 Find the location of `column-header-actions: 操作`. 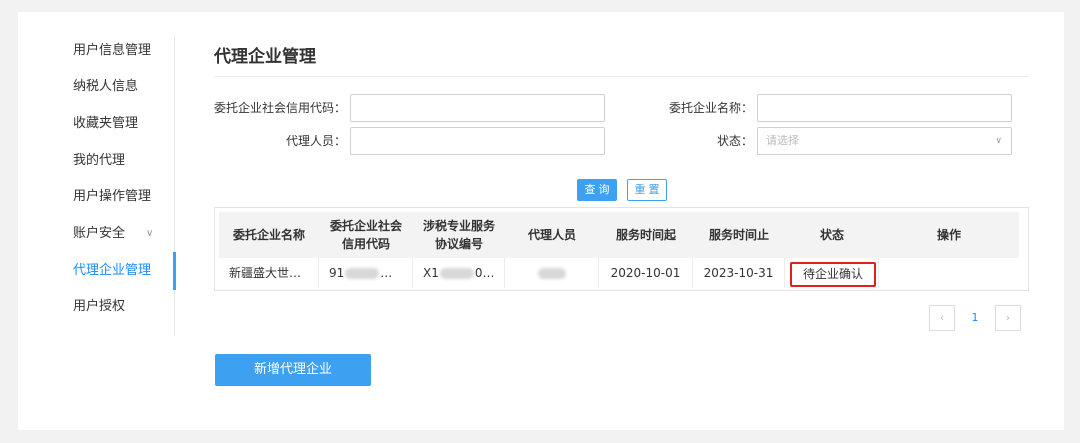

column-header-actions: 操作 is located at coordinates (948, 235).